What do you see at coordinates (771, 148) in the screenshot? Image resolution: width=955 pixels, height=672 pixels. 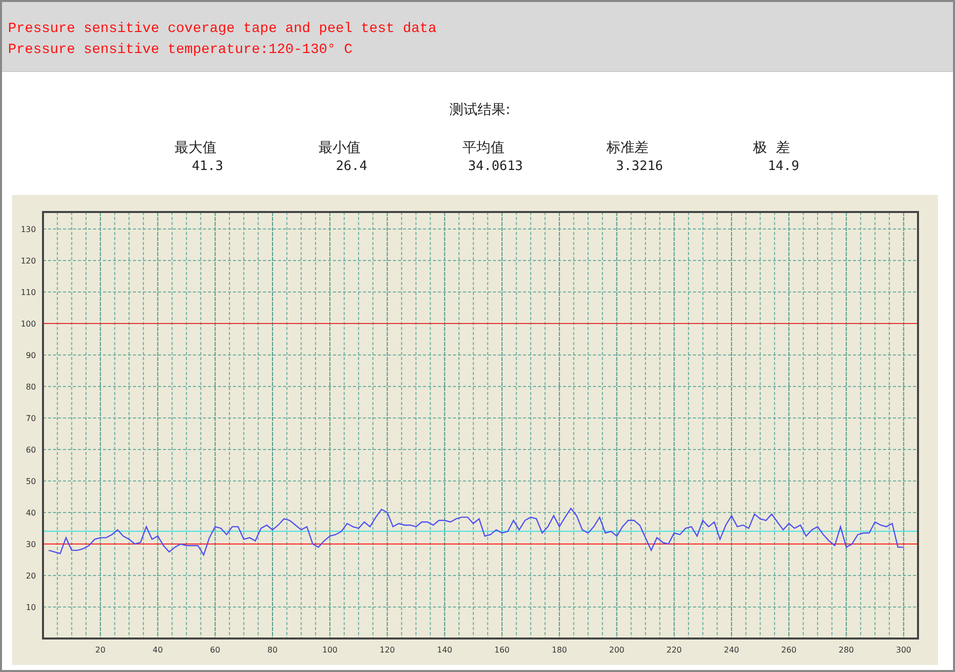 I see `stat-label: 极 差` at bounding box center [771, 148].